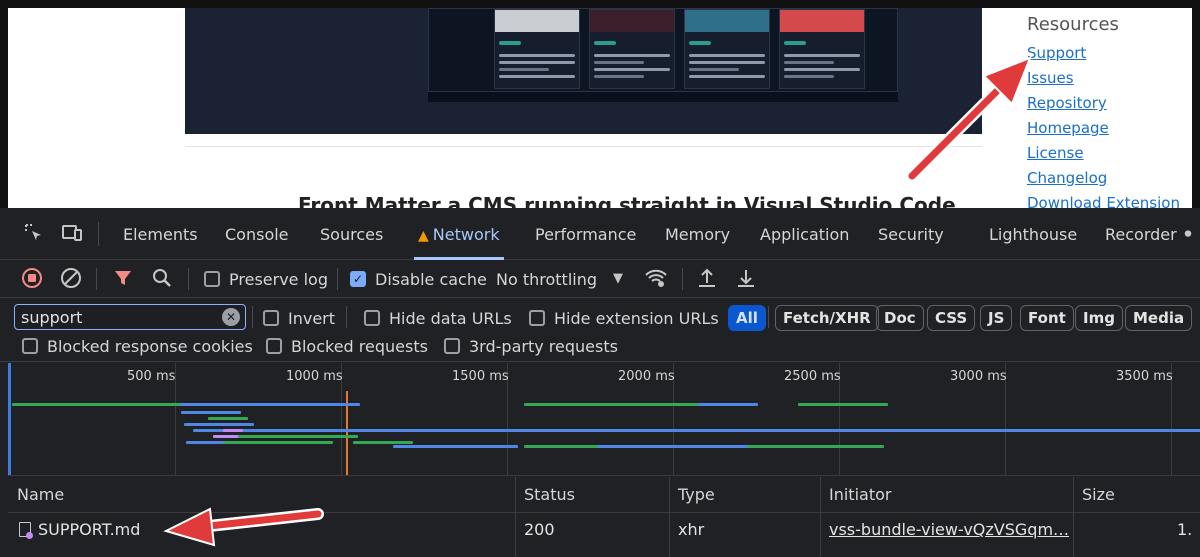 The image size is (1200, 557). Describe the element at coordinates (855, 495) in the screenshot. I see `column-header-initiator: Initiator` at that location.